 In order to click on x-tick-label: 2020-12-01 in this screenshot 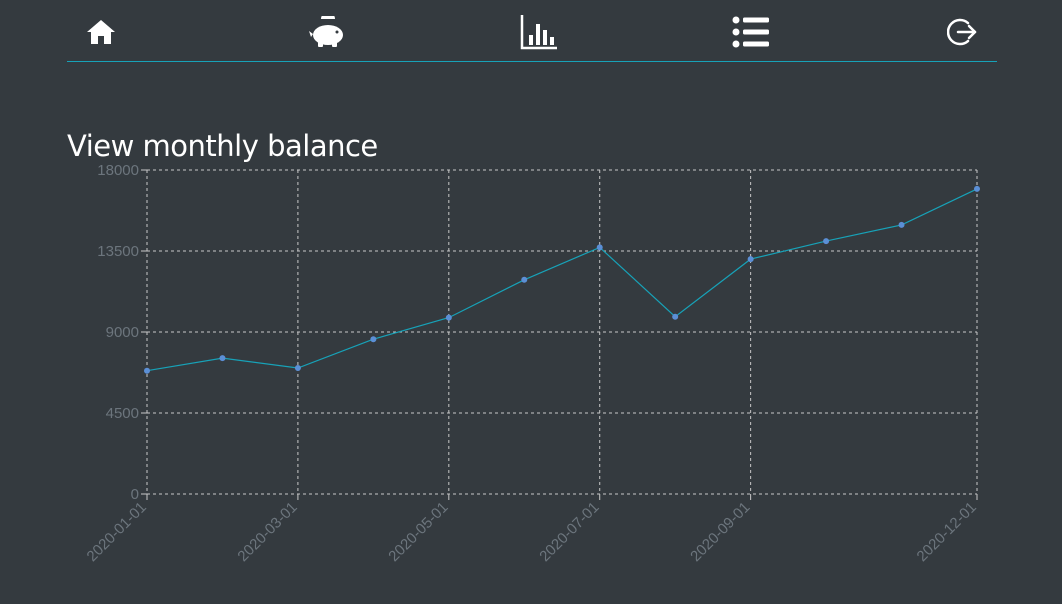, I will do `click(947, 532)`.